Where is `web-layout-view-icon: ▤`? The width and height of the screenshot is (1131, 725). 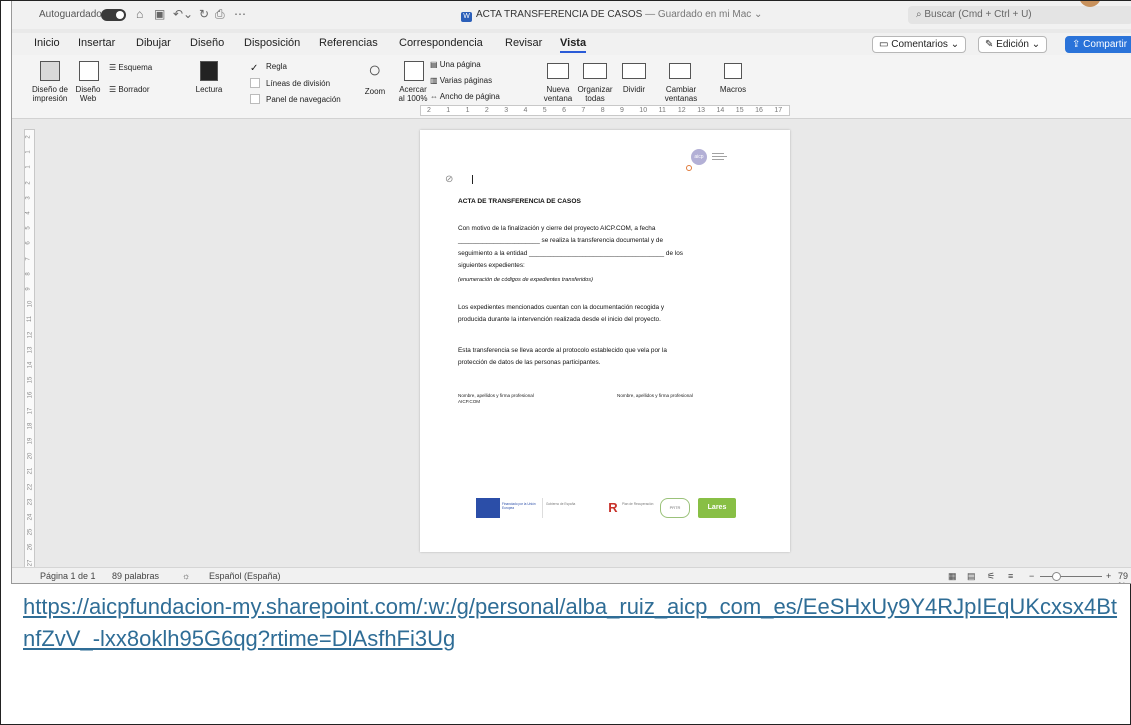
web-layout-view-icon: ▤ is located at coordinates (971, 576).